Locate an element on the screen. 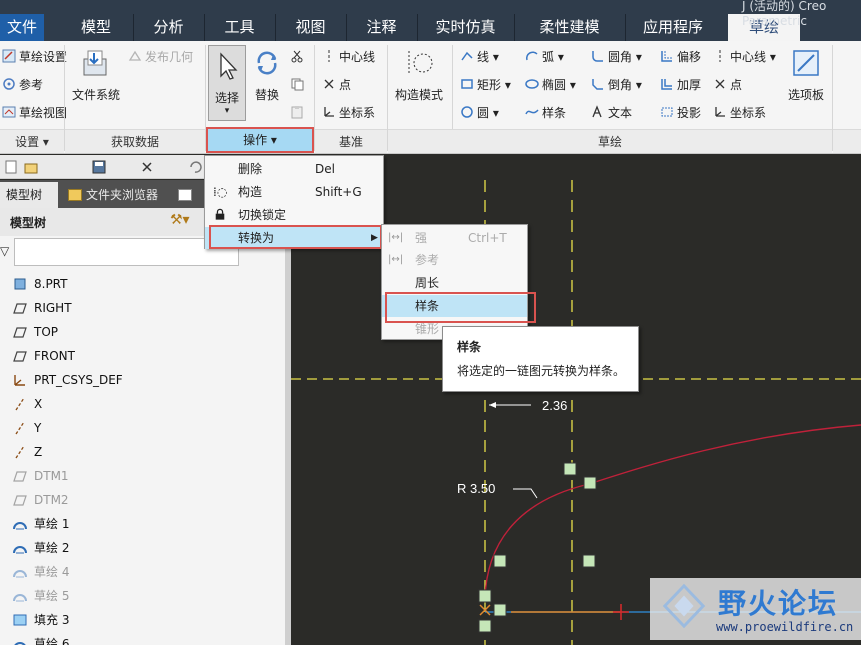 The image size is (861, 645). tree-item: 草绘 5 is located at coordinates (140, 596).